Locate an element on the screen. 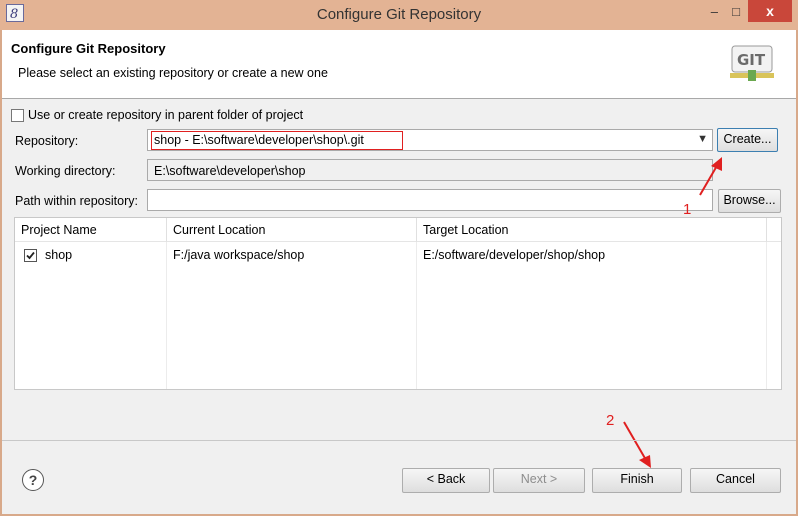 Image resolution: width=798 pixels, height=516 pixels. next-button: Next > is located at coordinates (539, 480).